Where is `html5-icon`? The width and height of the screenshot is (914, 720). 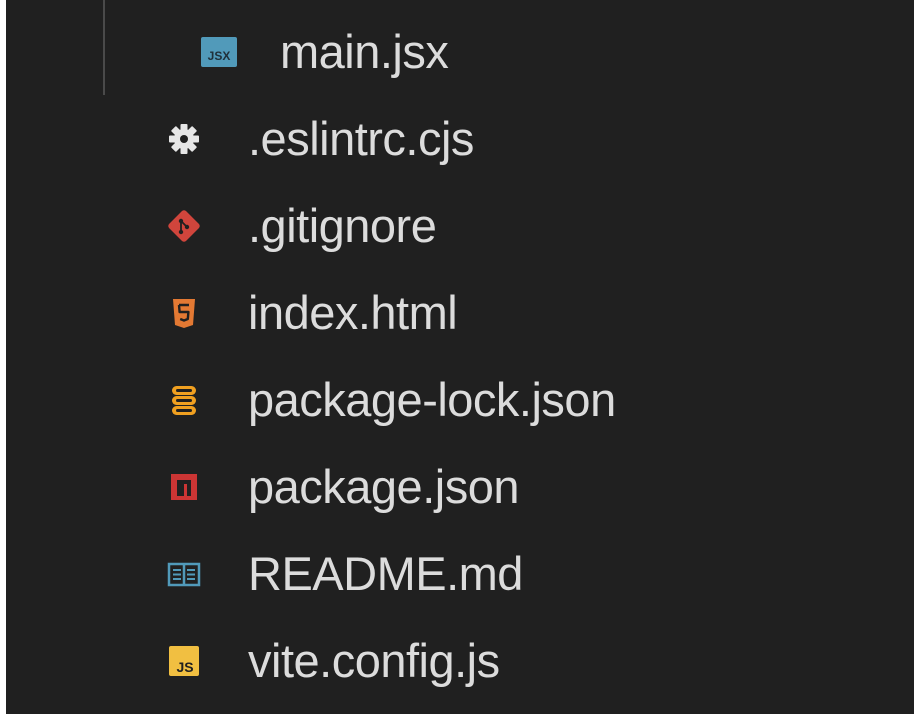
html5-icon is located at coordinates (184, 313).